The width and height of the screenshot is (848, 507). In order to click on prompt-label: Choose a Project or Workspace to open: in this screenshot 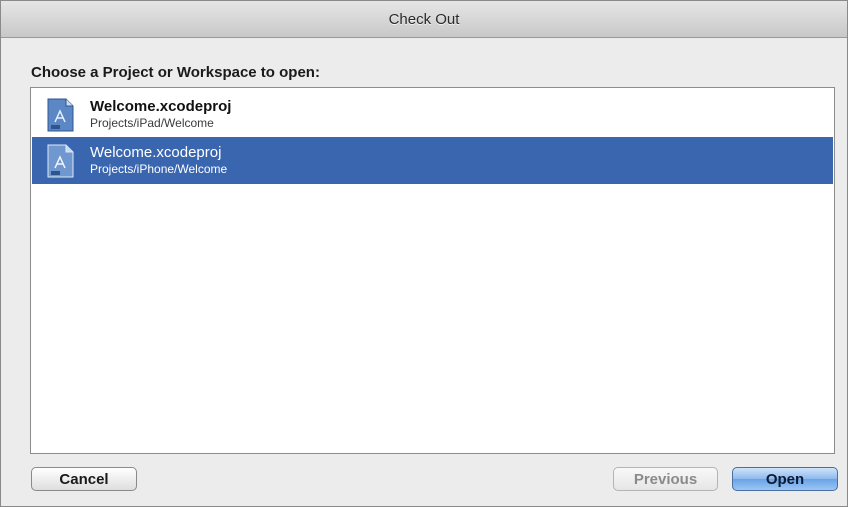, I will do `click(175, 72)`.